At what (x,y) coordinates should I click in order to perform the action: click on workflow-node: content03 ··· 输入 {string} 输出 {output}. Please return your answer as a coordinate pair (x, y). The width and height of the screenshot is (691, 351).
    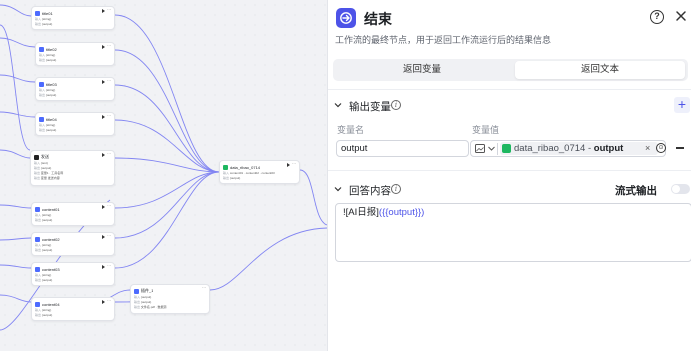
    Looking at the image, I should click on (73, 274).